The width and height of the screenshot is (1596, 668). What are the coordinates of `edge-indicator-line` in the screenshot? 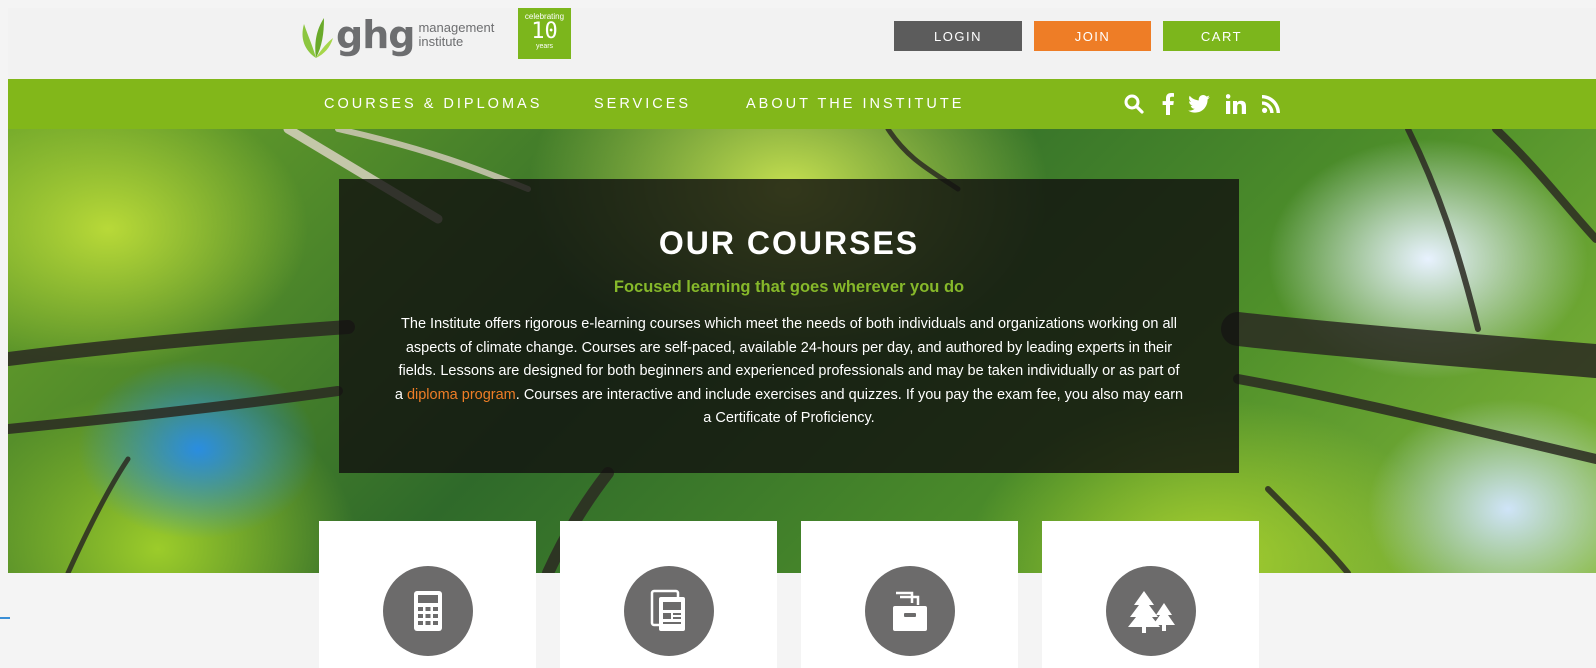 It's located at (5, 618).